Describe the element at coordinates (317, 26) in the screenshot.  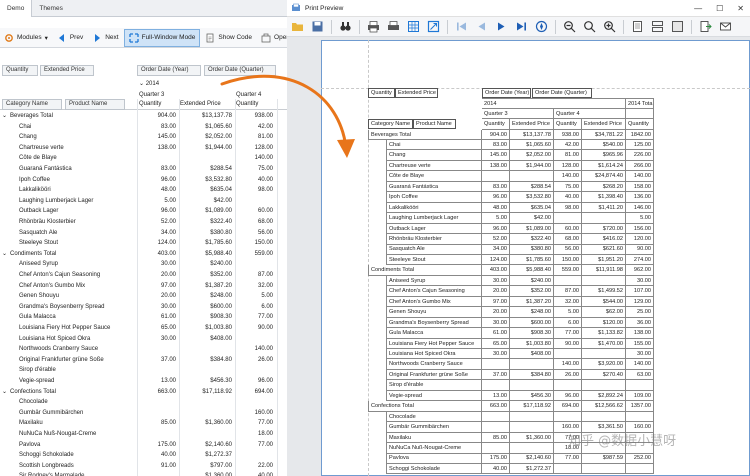
I see `save-icon` at that location.